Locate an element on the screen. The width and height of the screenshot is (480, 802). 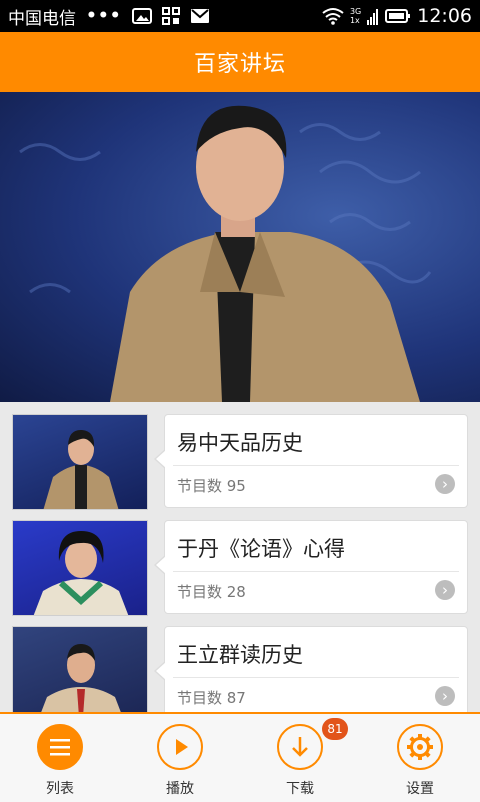
title-bar: 百家讲坛 is located at coordinates (240, 62).